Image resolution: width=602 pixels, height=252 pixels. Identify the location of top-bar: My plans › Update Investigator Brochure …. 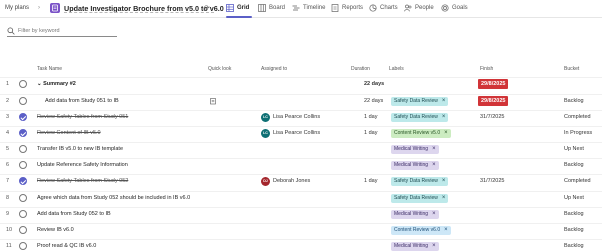
(301, 9).